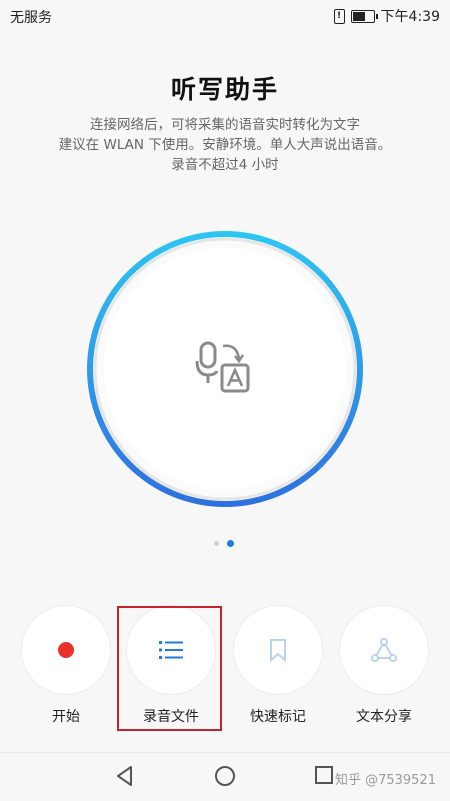 Image resolution: width=450 pixels, height=801 pixels. I want to click on share-text-button-circle, so click(384, 650).